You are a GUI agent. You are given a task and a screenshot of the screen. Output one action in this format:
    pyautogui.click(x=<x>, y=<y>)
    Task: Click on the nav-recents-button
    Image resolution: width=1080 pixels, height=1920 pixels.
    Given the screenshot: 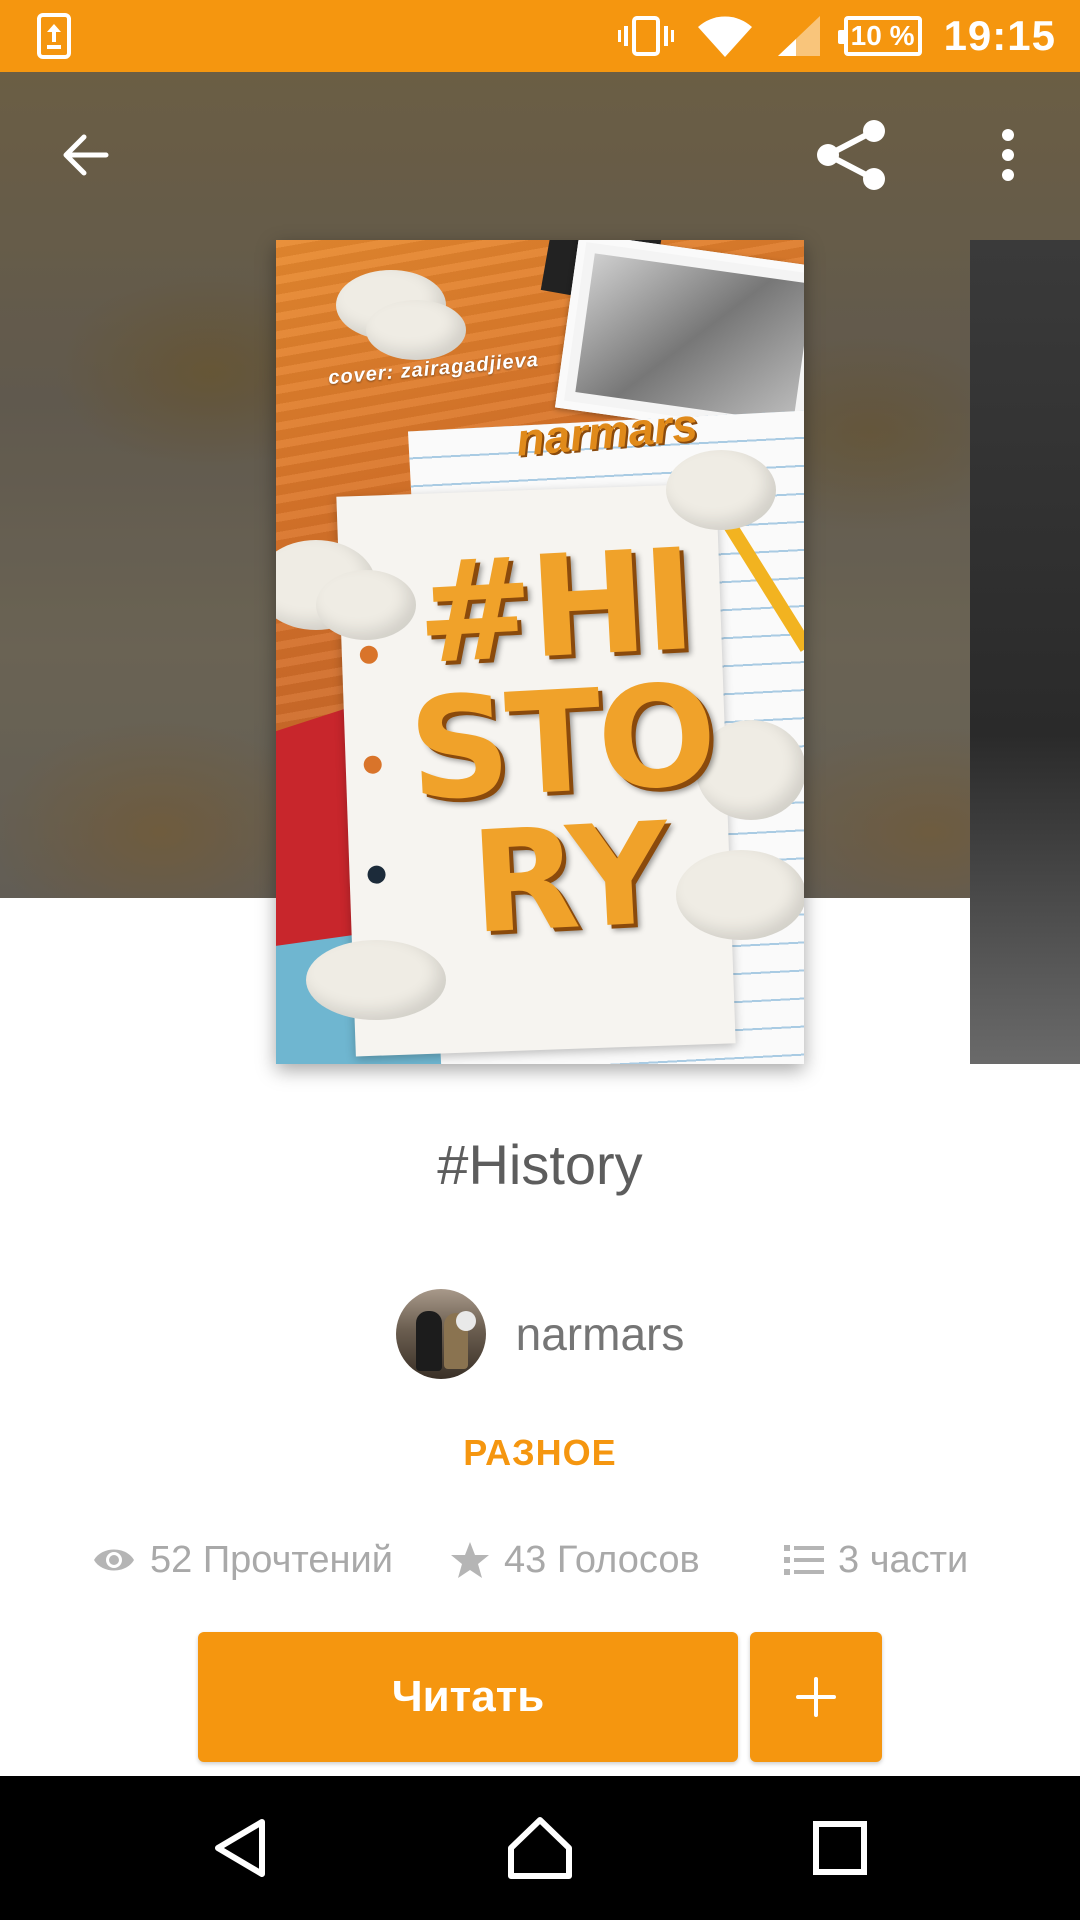 What is the action you would take?
    pyautogui.click(x=840, y=1848)
    